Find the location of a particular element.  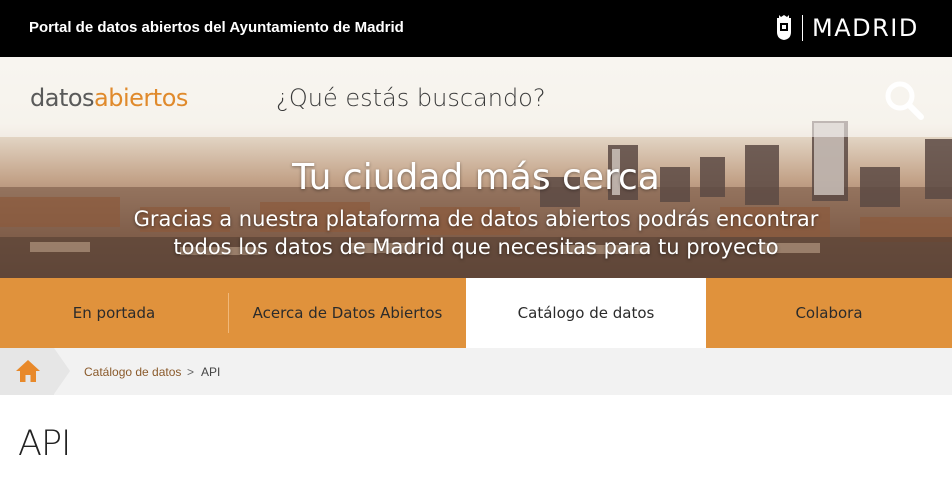

breadcrumb: Catálogo de datos > API is located at coordinates (476, 371).